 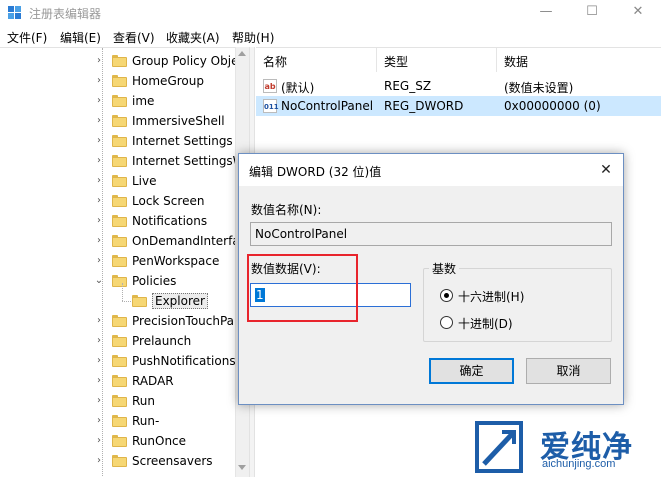 What do you see at coordinates (153, 381) in the screenshot?
I see `tree-item-label: RADAR` at bounding box center [153, 381].